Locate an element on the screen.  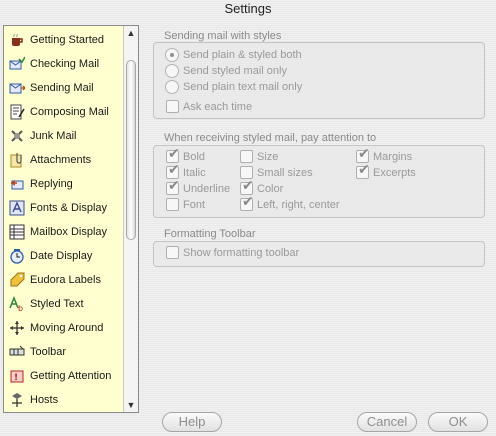
sending-group-title: Sending mail with styles is located at coordinates (223, 36).